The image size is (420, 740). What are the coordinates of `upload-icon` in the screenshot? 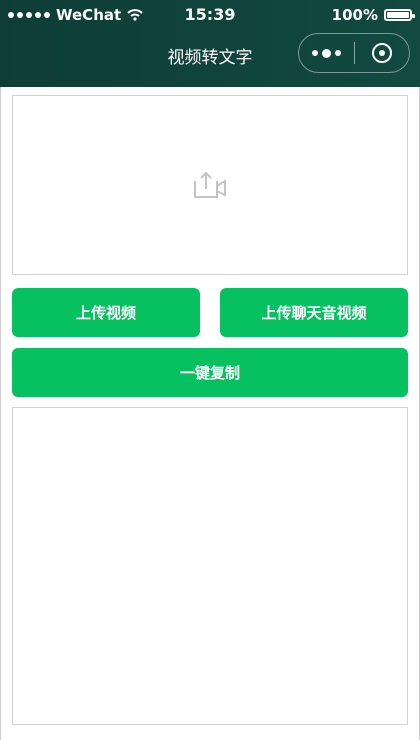 It's located at (210, 184).